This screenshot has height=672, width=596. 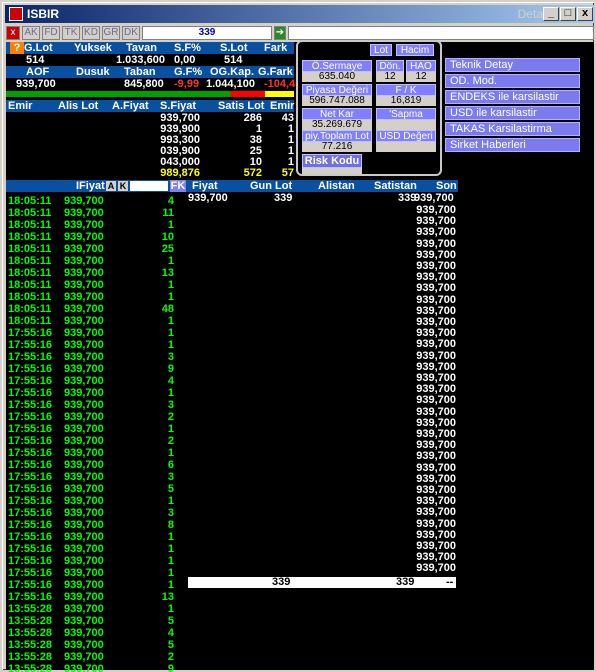 I want to click on tab-dk: DK, so click(x=131, y=33).